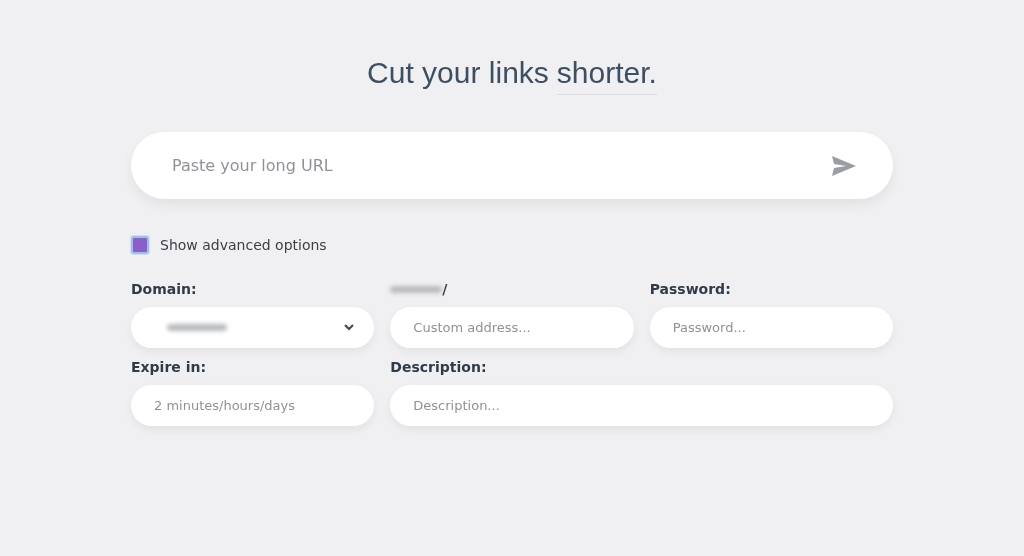  Describe the element at coordinates (445, 289) in the screenshot. I see `field-label: /` at that location.